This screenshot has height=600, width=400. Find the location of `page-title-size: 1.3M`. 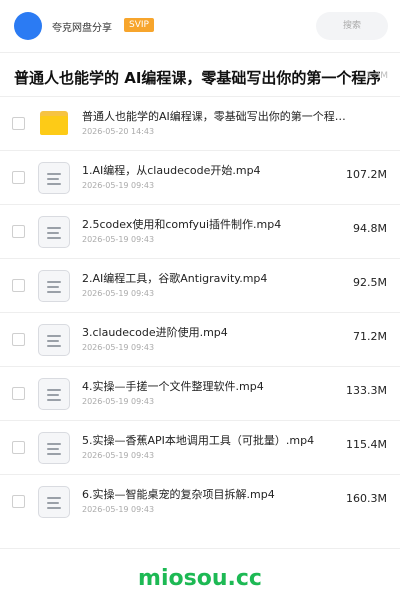

page-title-size: 1.3M is located at coordinates (376, 76).